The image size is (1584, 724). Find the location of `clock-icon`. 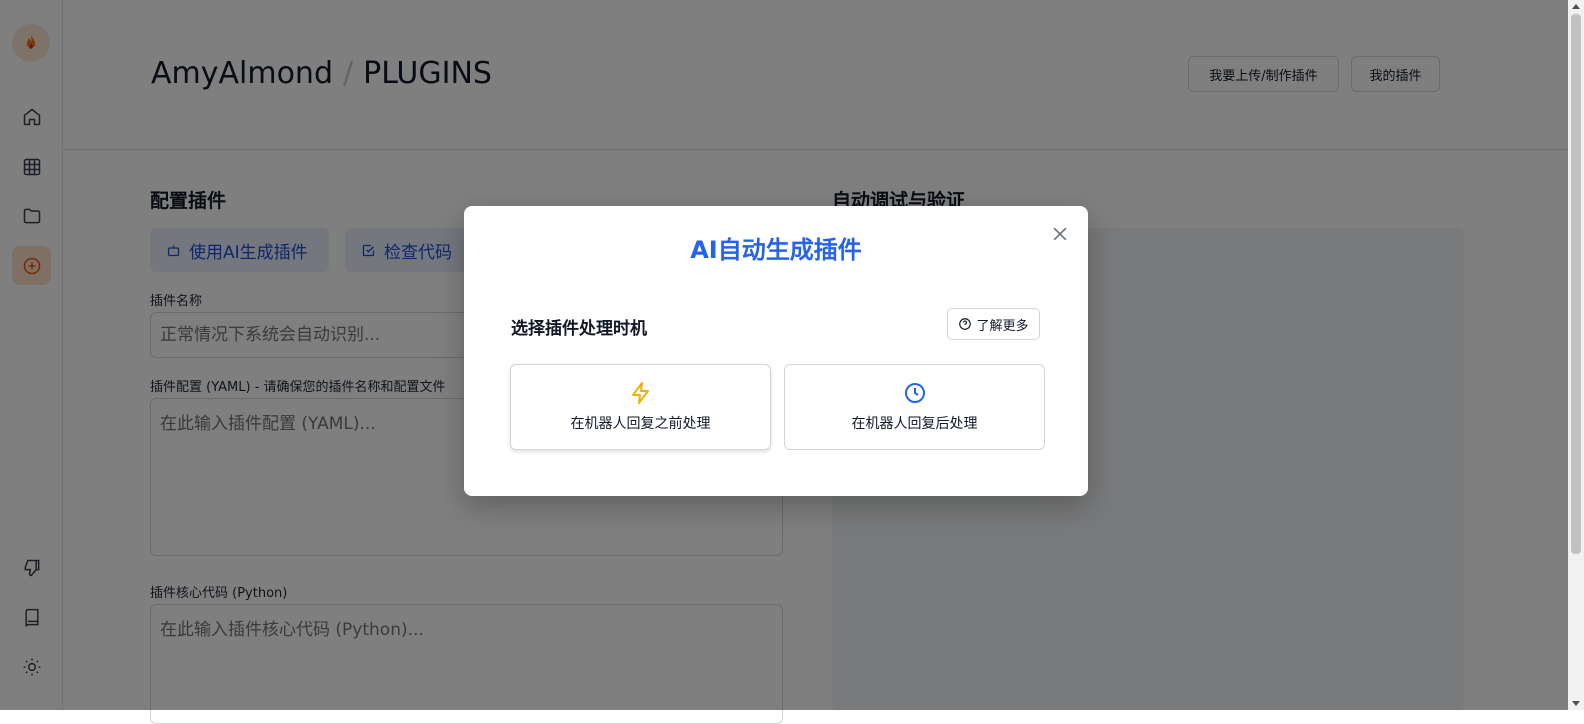

clock-icon is located at coordinates (914, 393).